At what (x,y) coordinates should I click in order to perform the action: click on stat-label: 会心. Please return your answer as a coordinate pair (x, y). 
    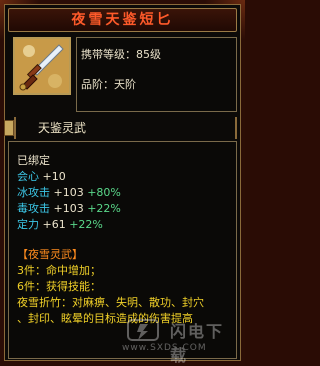
    Looking at the image, I should click on (28, 176).